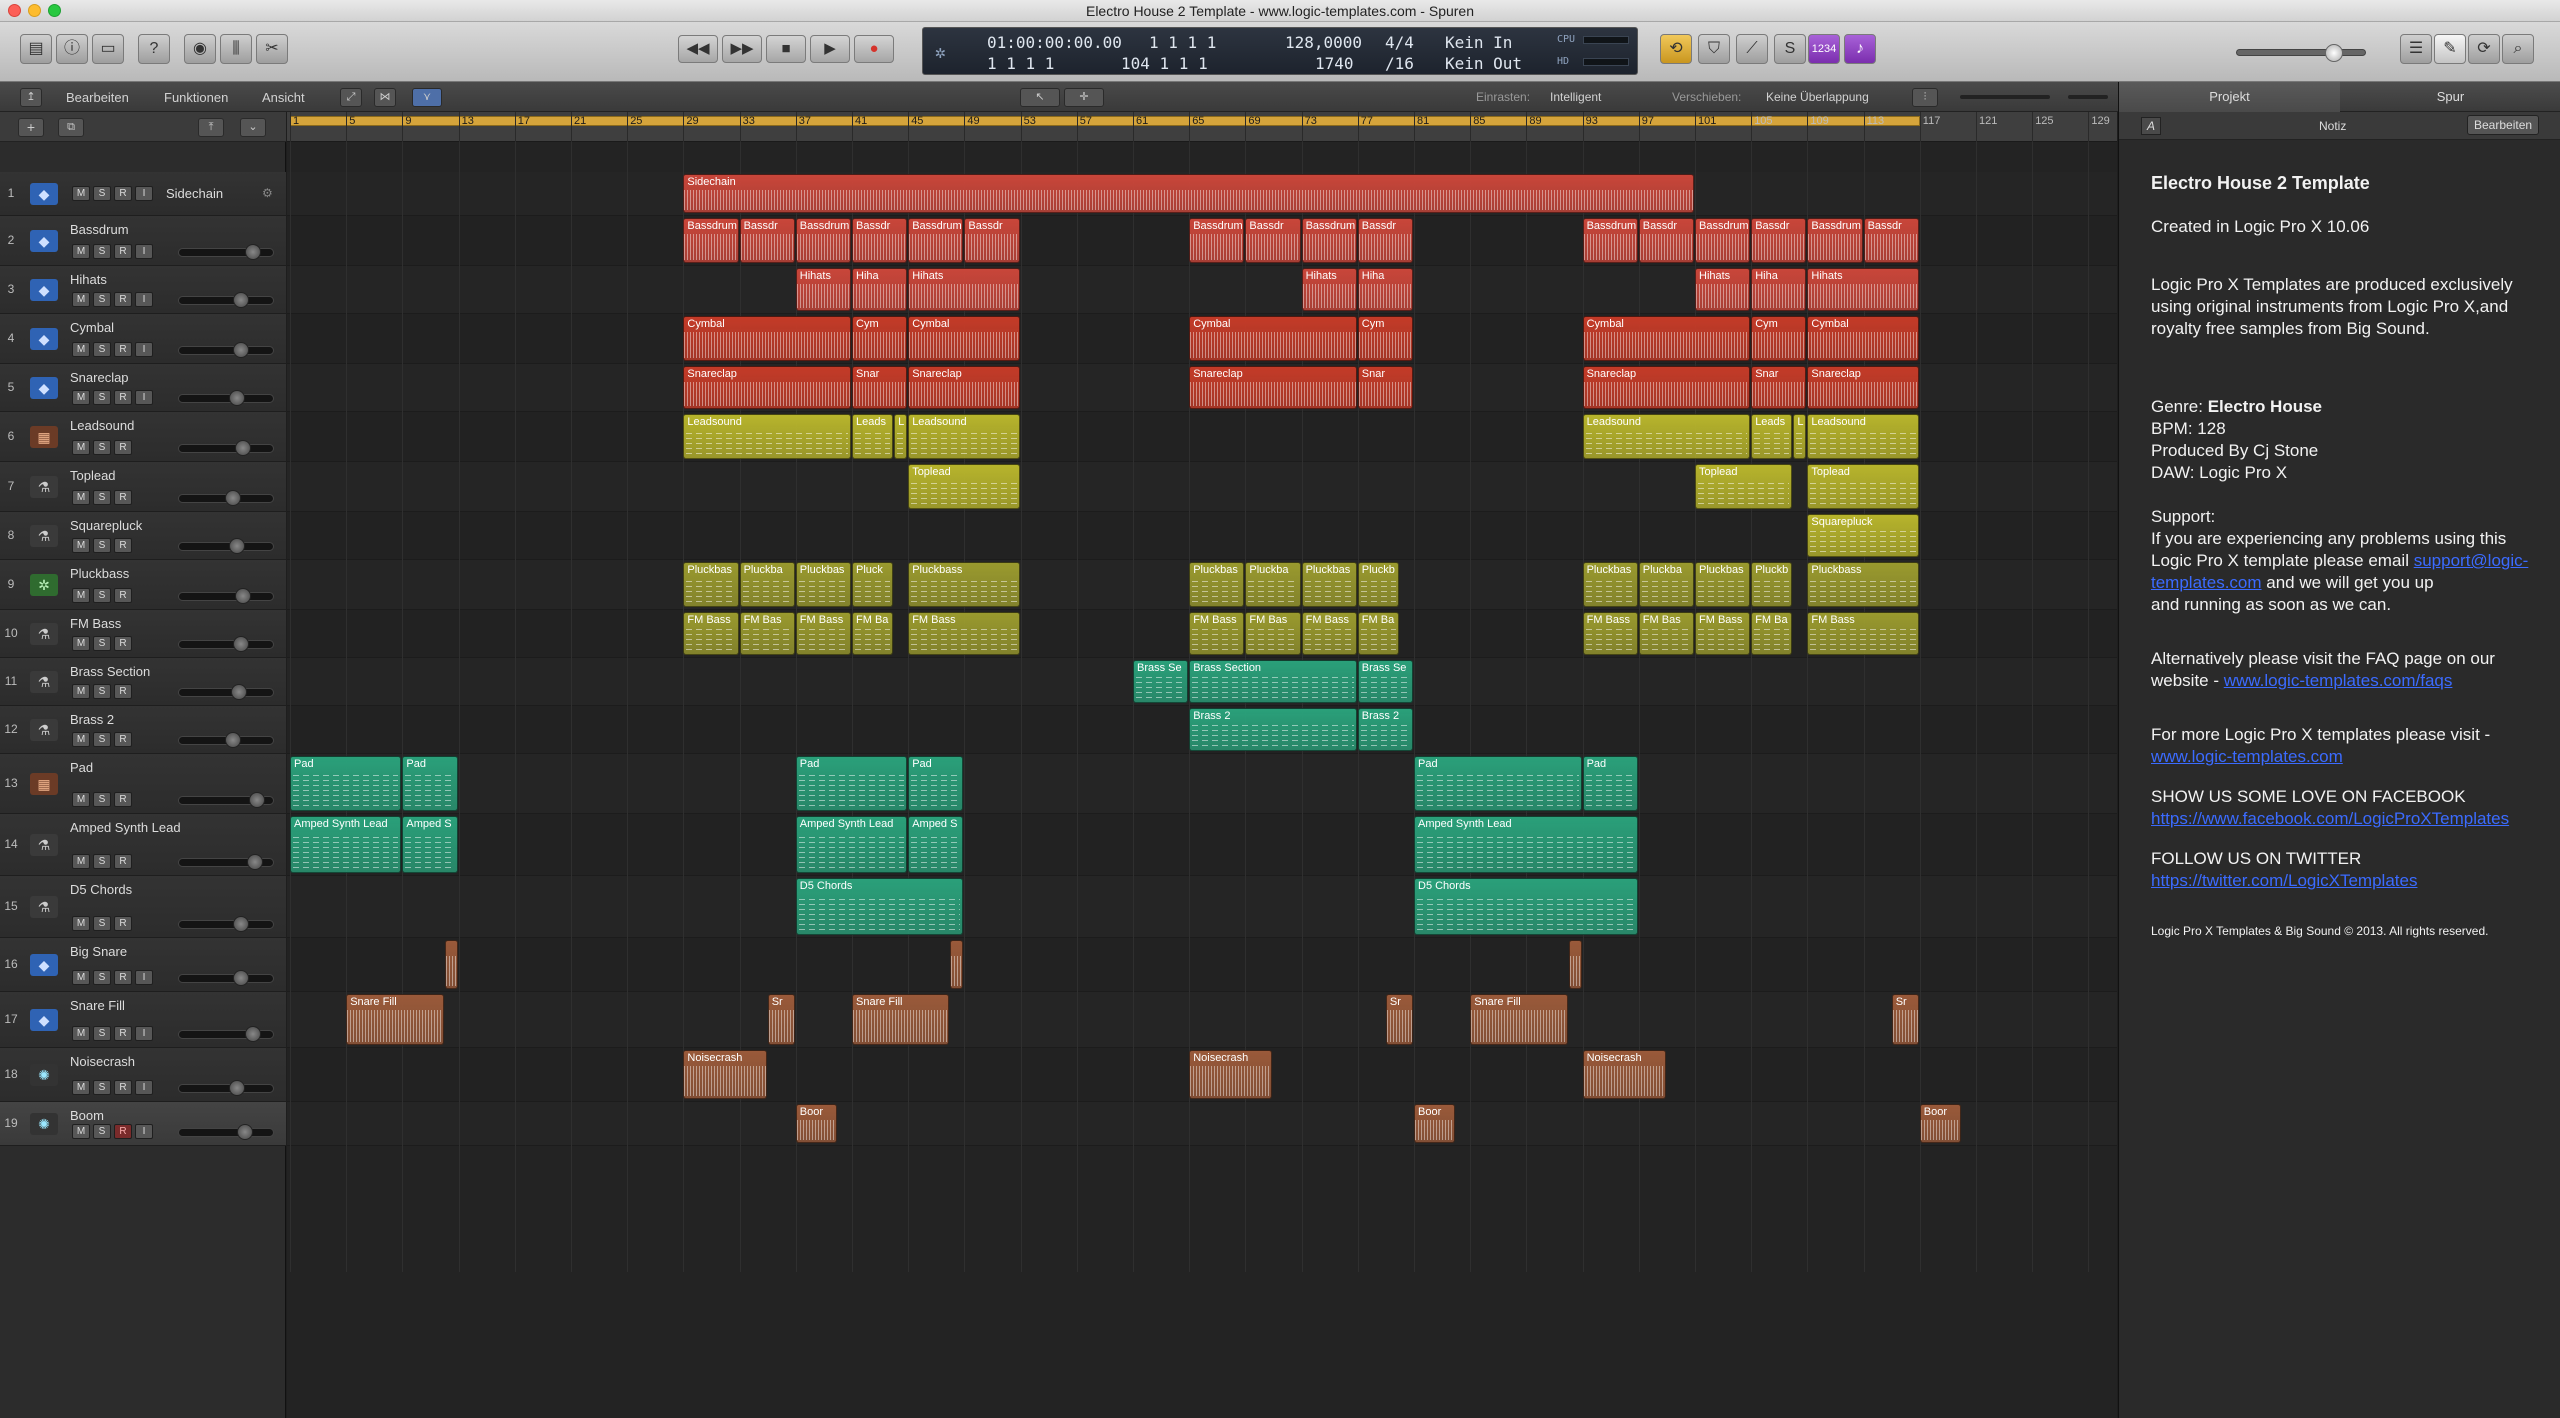 The width and height of the screenshot is (2560, 1418). I want to click on midi-region: Amped S, so click(936, 844).